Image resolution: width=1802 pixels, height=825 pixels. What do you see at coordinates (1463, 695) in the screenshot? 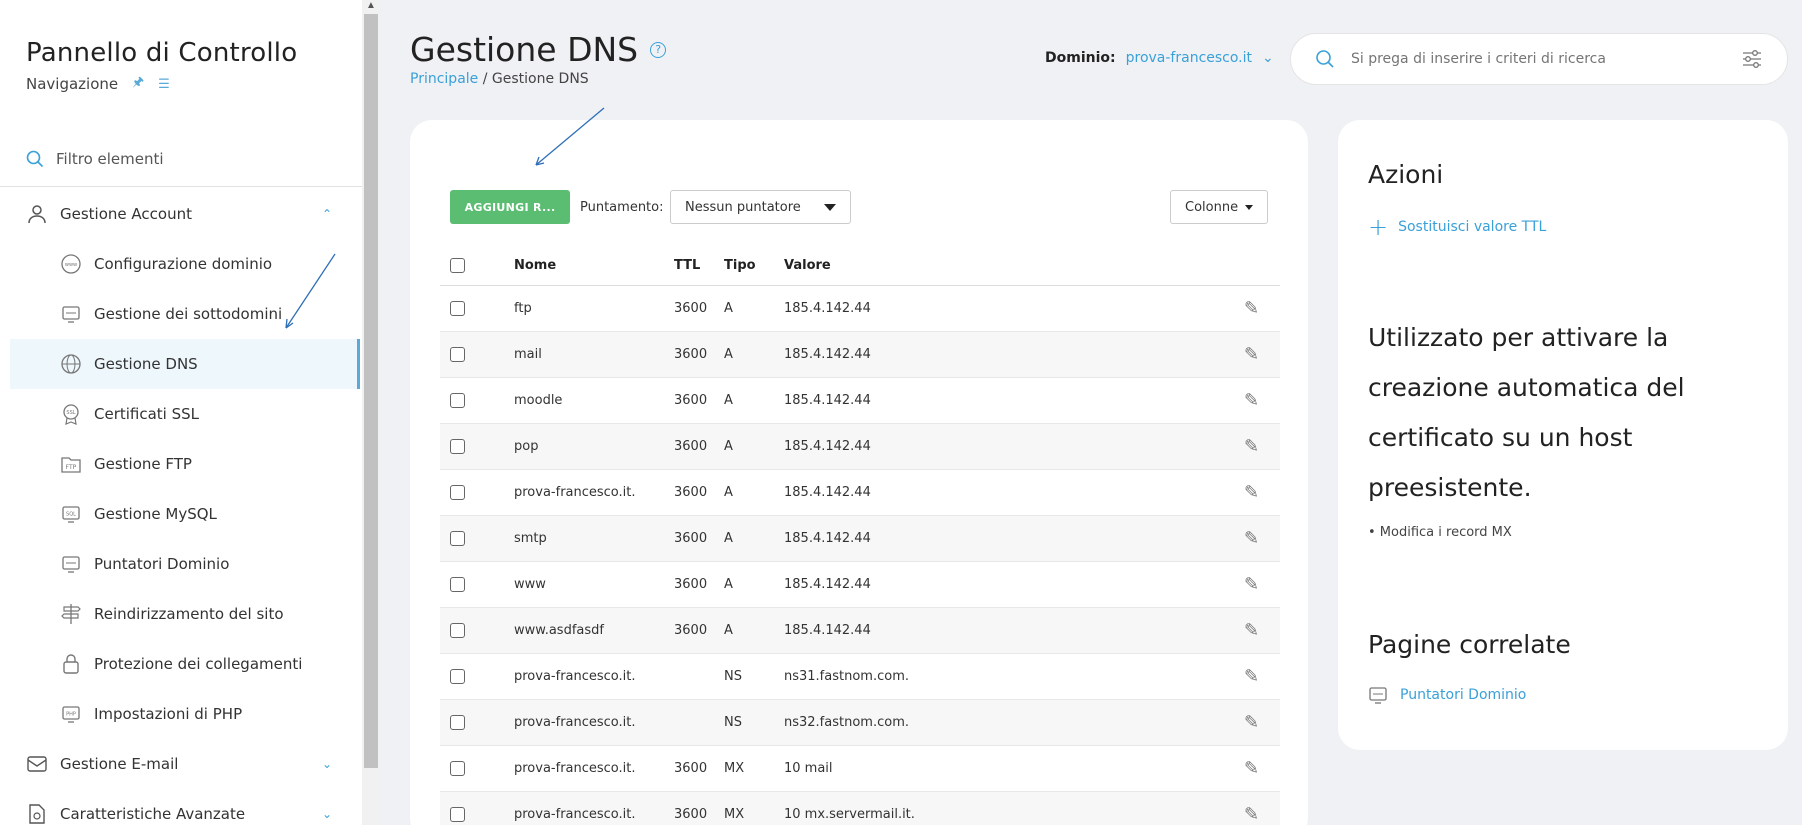
I see `related-link-label: Puntatori Dominio` at bounding box center [1463, 695].